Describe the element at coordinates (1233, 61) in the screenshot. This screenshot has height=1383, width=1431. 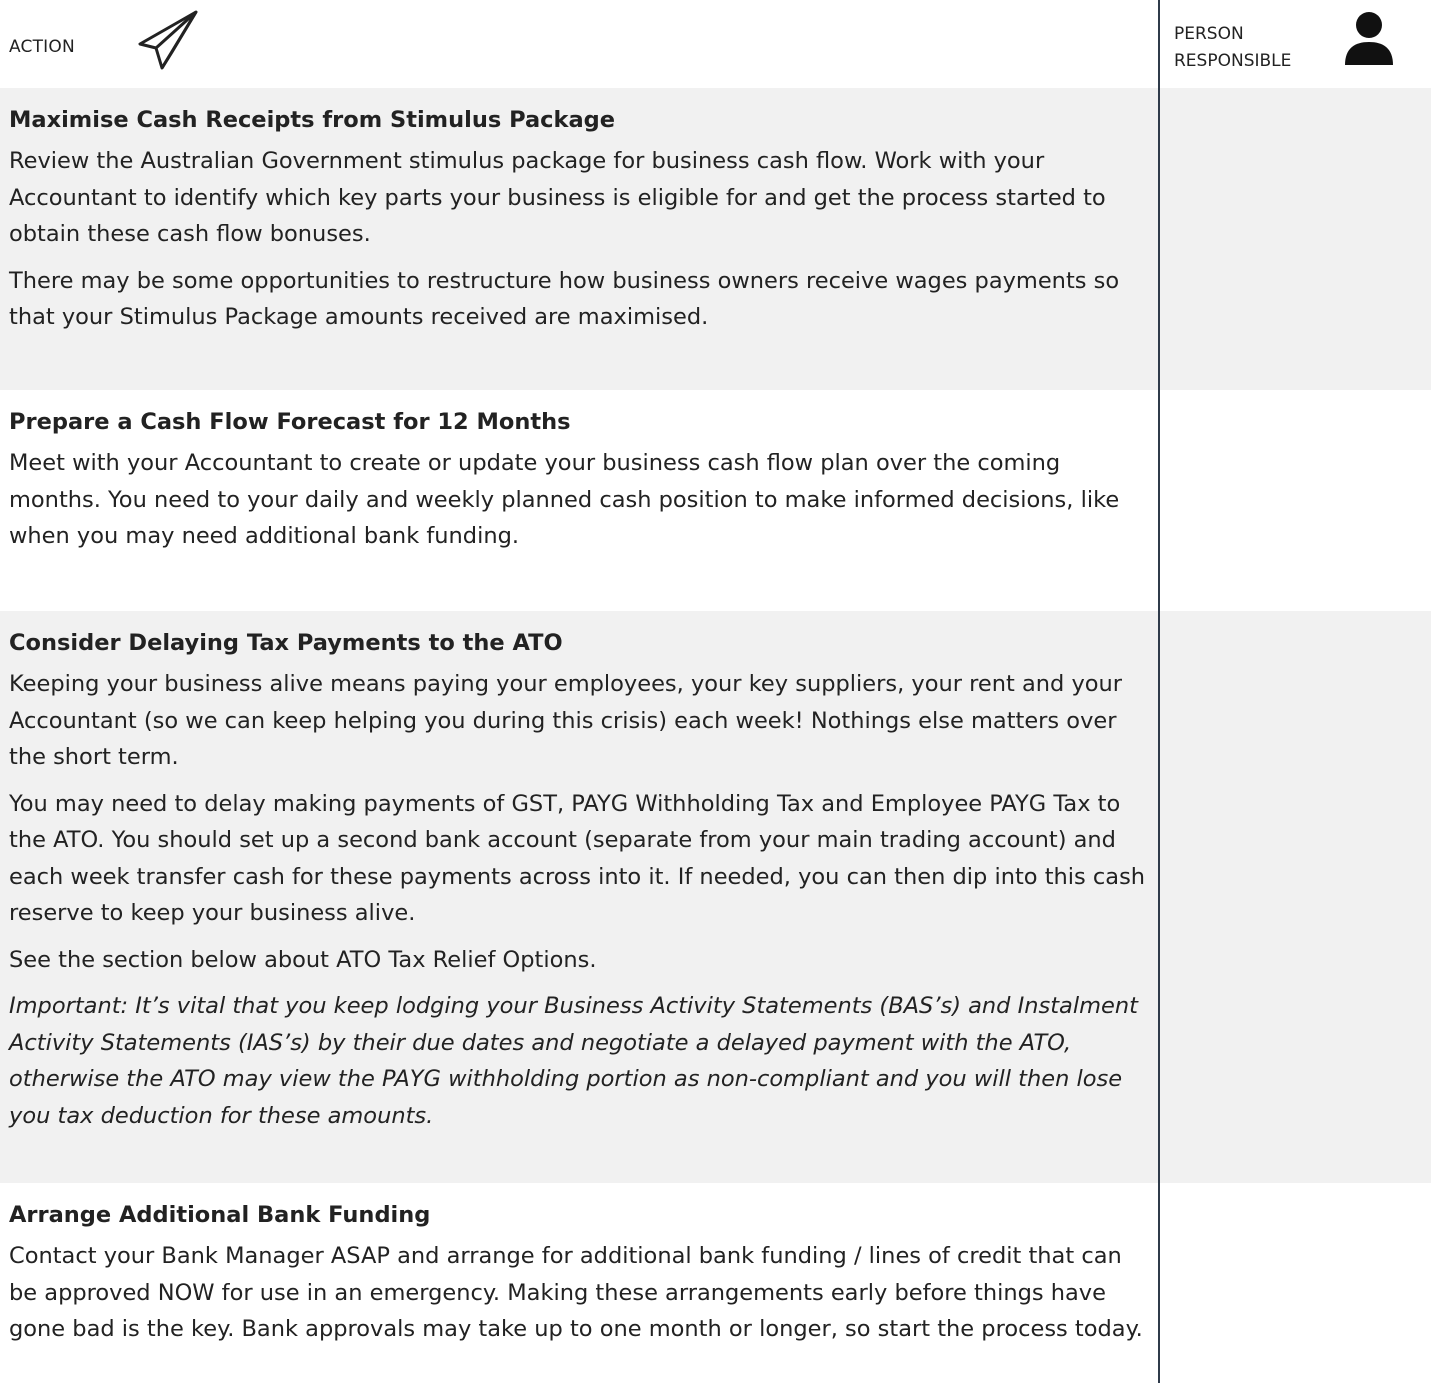
I see `person-label-line2: RESPONSIBLE` at that location.